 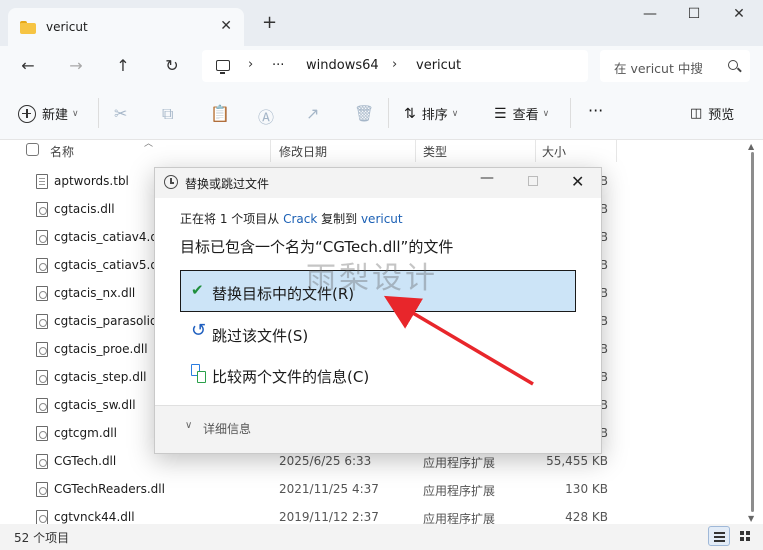 I want to click on column-name: 名称, so click(x=62, y=151).